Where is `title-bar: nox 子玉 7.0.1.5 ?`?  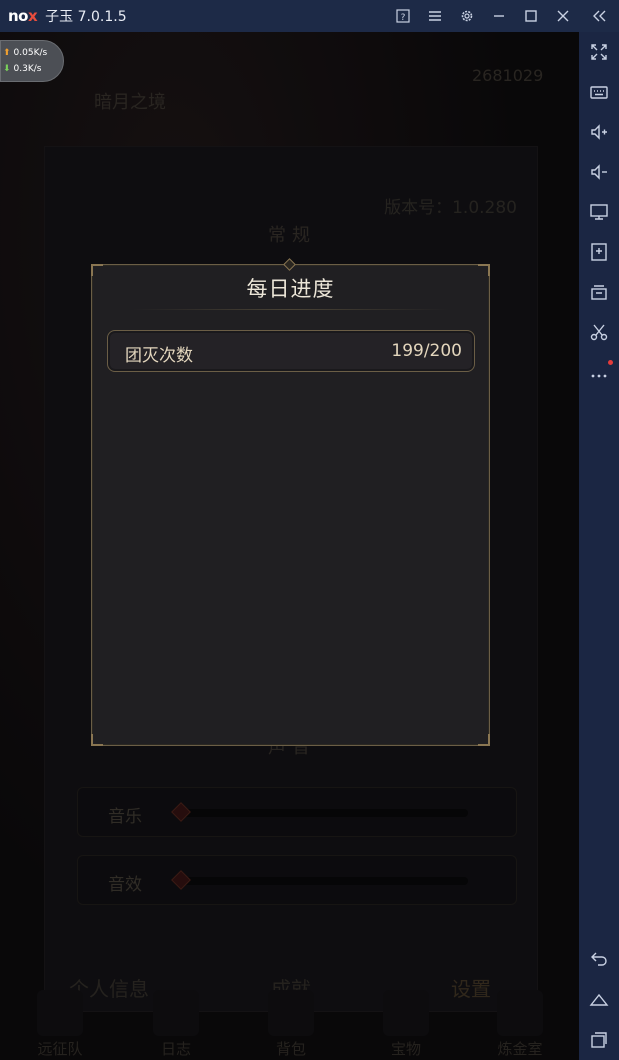 title-bar: nox 子玉 7.0.1.5 ? is located at coordinates (309, 16).